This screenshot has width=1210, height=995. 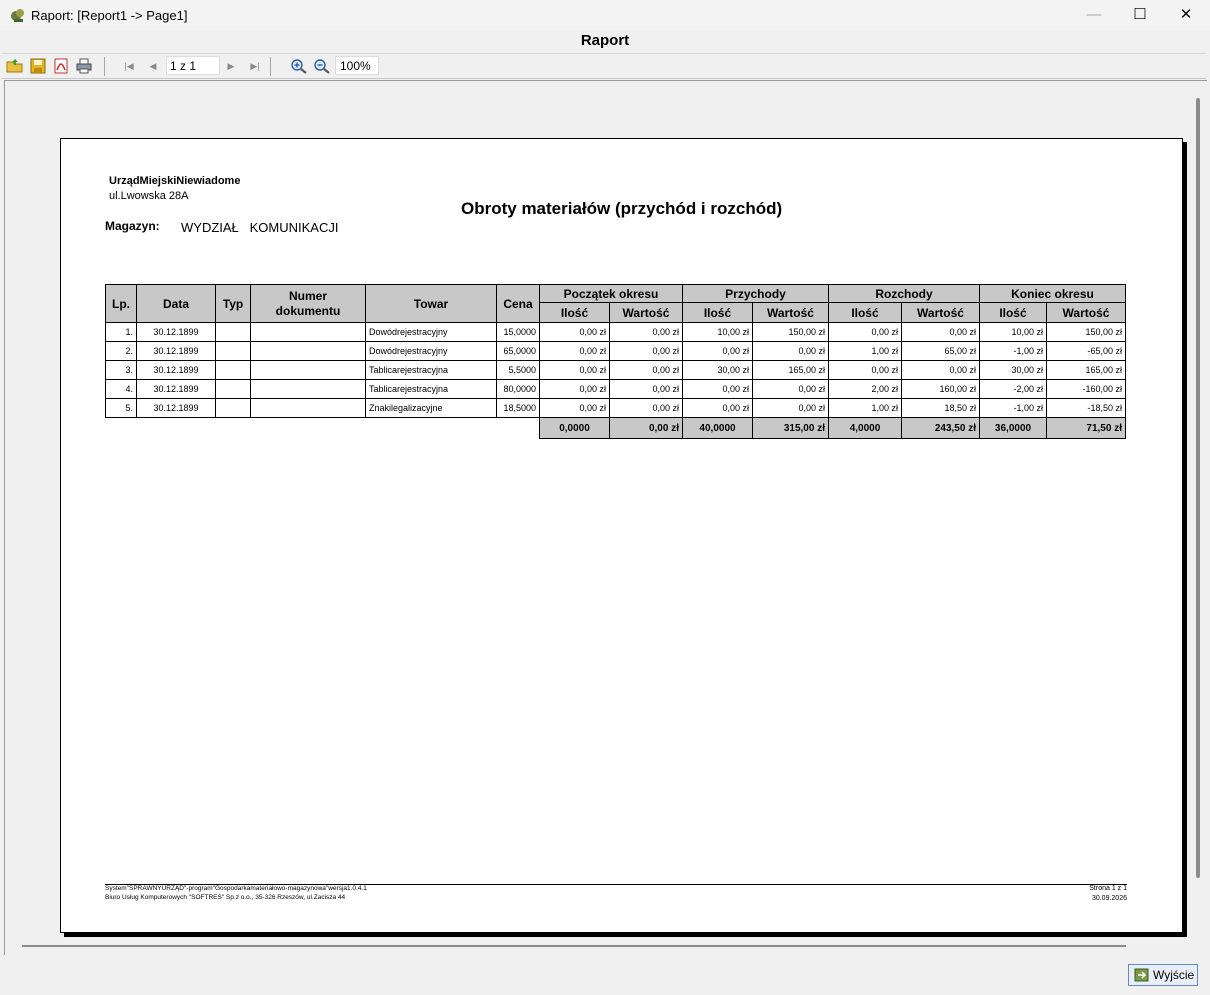 What do you see at coordinates (755, 293) in the screenshot?
I see `group-header-income: Przychody` at bounding box center [755, 293].